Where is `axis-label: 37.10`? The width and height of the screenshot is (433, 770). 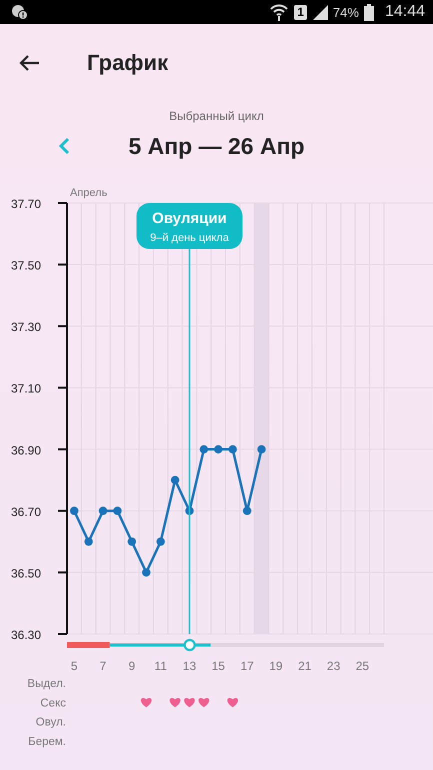 axis-label: 37.10 is located at coordinates (25, 389).